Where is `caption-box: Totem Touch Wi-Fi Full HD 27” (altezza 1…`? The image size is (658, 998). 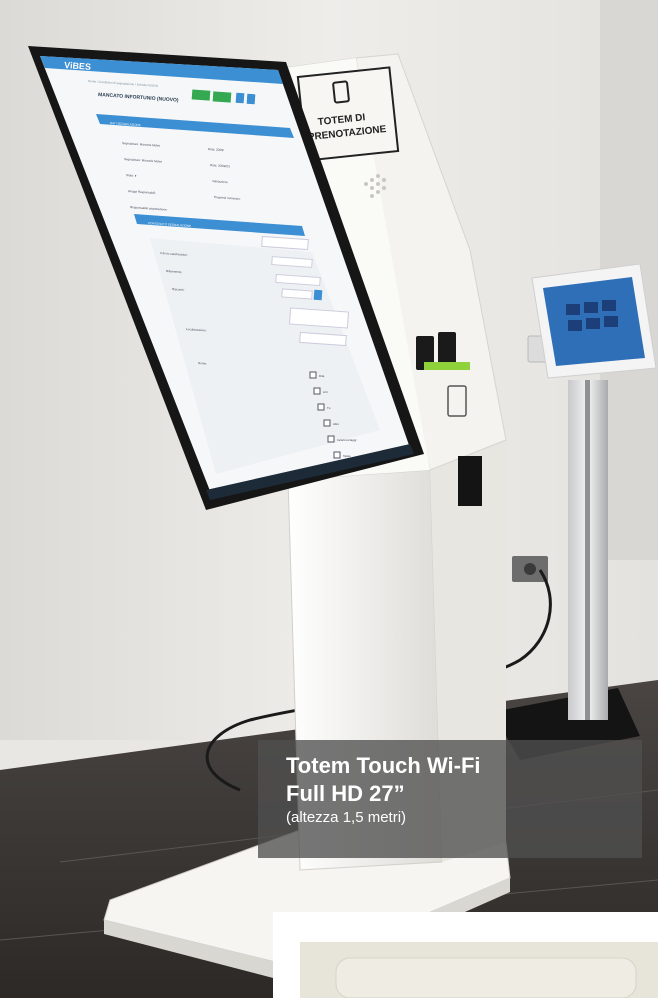
caption-box: Totem Touch Wi-Fi Full HD 27” (altezza 1… is located at coordinates (450, 799).